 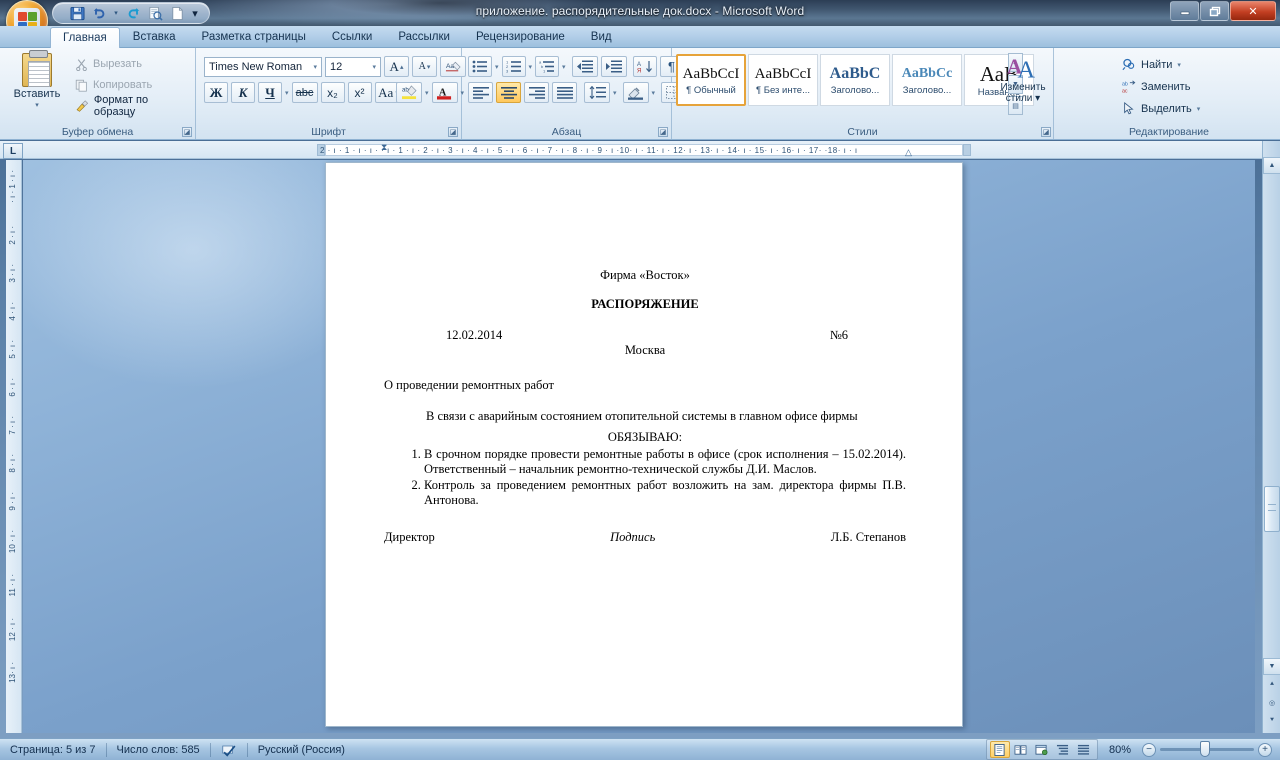 What do you see at coordinates (1199, 109) in the screenshot?
I see `select-caret-icon: ▾` at bounding box center [1199, 109].